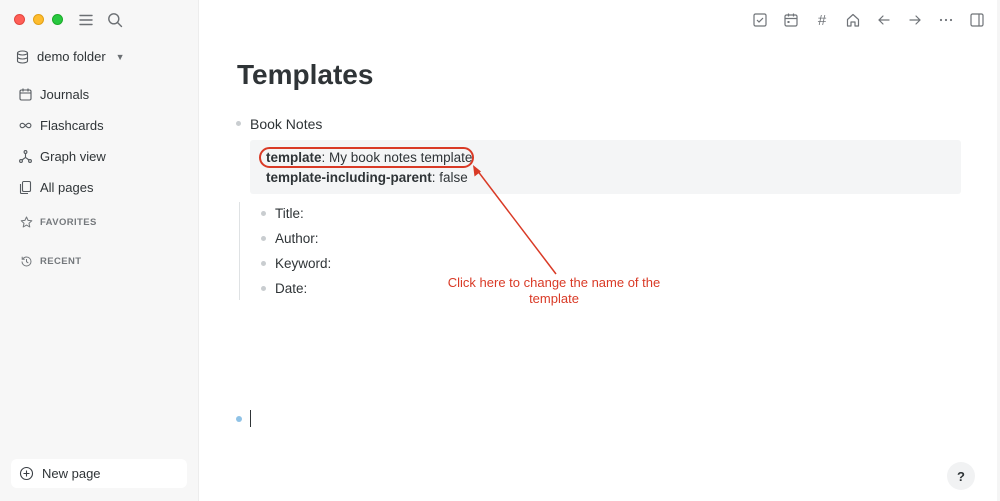 The width and height of the screenshot is (1000, 501). What do you see at coordinates (349, 177) in the screenshot?
I see `property-key: template-including-parent` at bounding box center [349, 177].